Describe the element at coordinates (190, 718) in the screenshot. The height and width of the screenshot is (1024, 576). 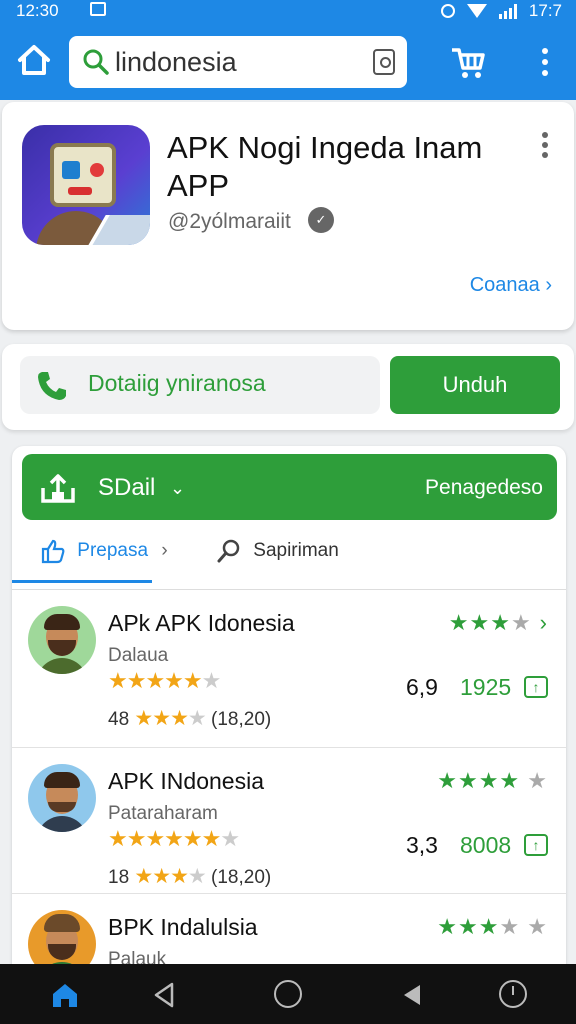
I see `rating-summary: 48 ★★★★ (18,20)` at that location.